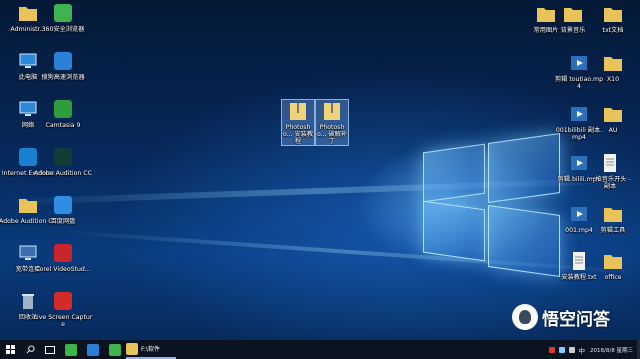 This screenshot has width=640, height=359. I want to click on desktop-icon: 搜狗高速浏览器, so click(63, 65).